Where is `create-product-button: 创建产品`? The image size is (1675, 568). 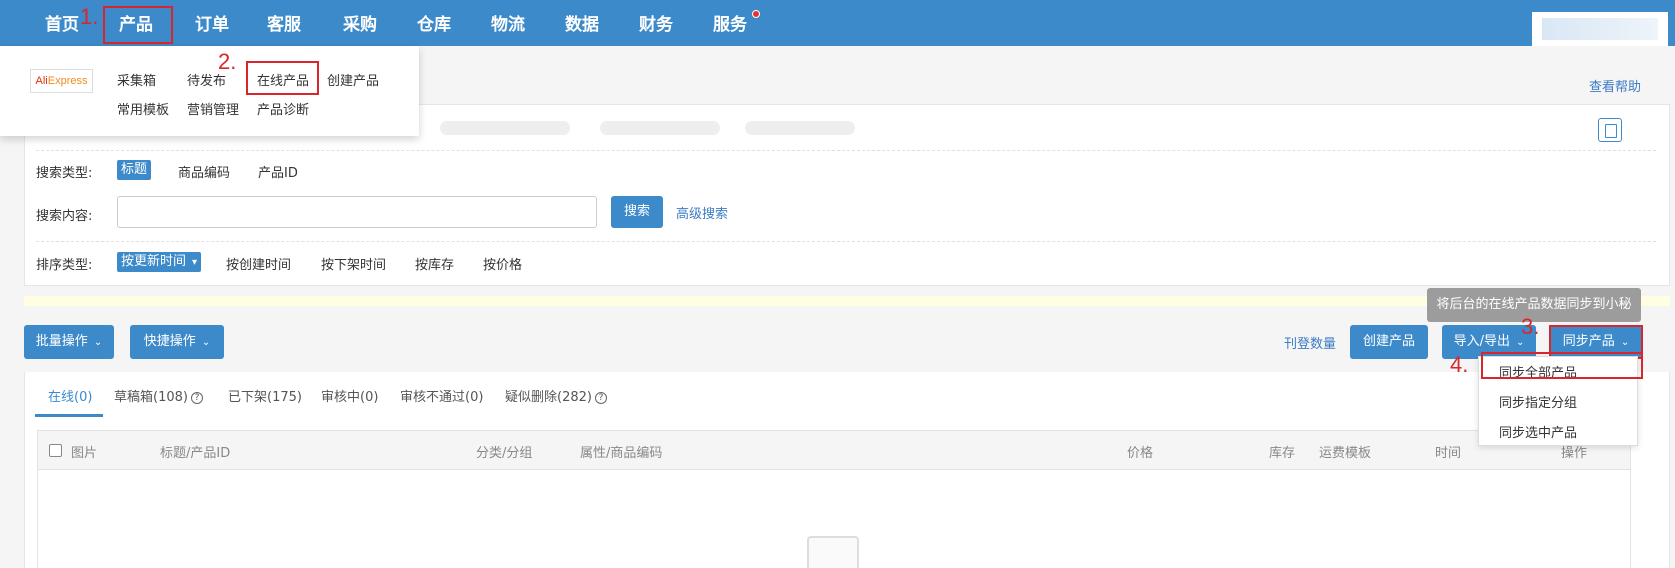
create-product-button: 创建产品 is located at coordinates (1389, 342).